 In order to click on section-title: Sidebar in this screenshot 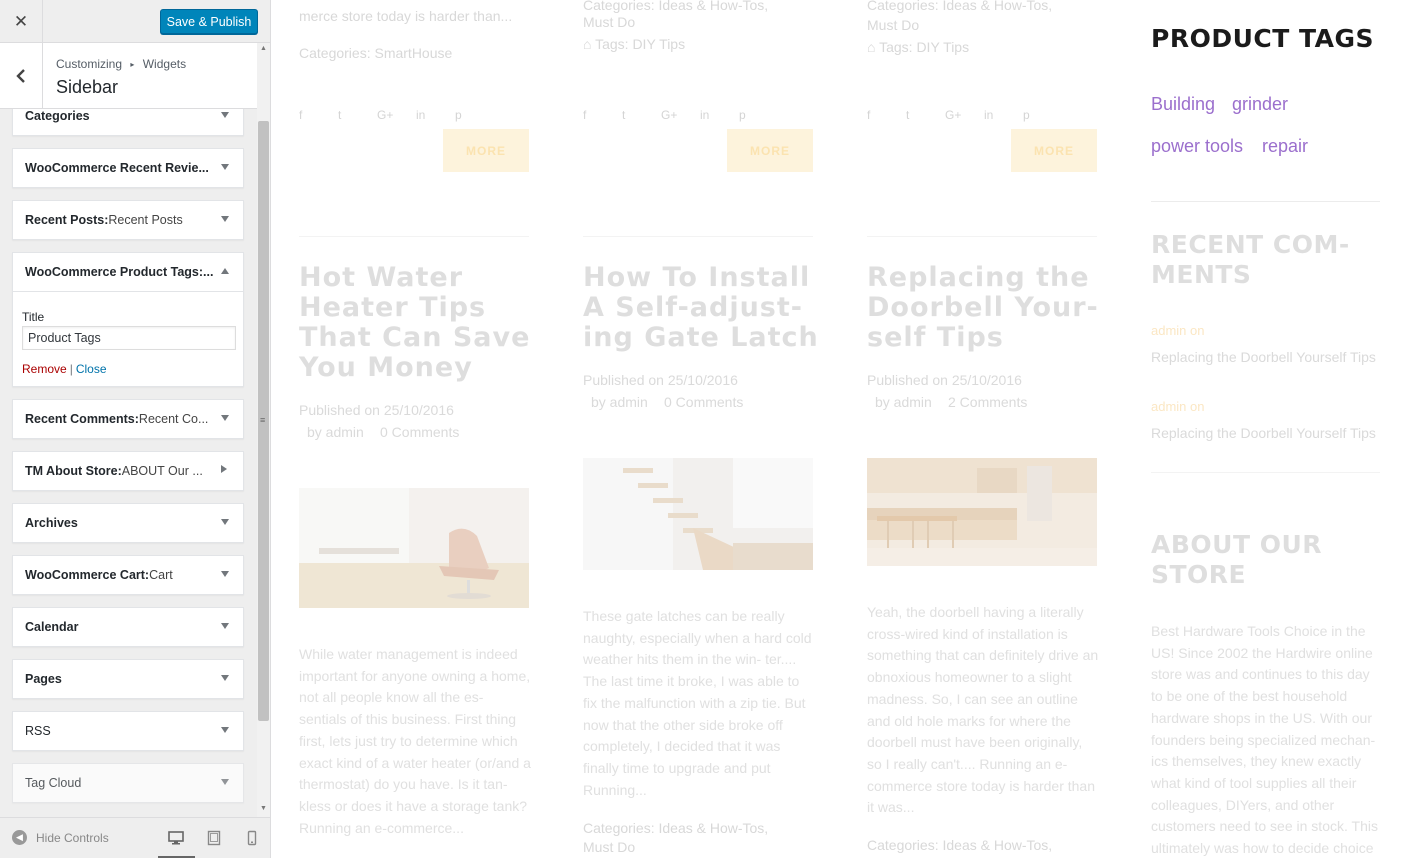, I will do `click(87, 87)`.